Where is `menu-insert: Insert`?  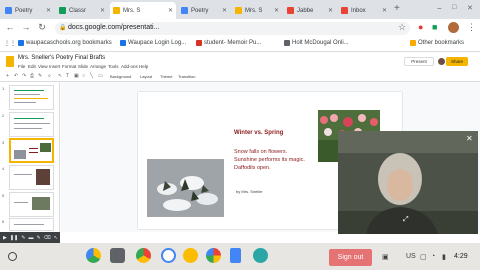
menu-insert: Insert is located at coordinates (54, 66).